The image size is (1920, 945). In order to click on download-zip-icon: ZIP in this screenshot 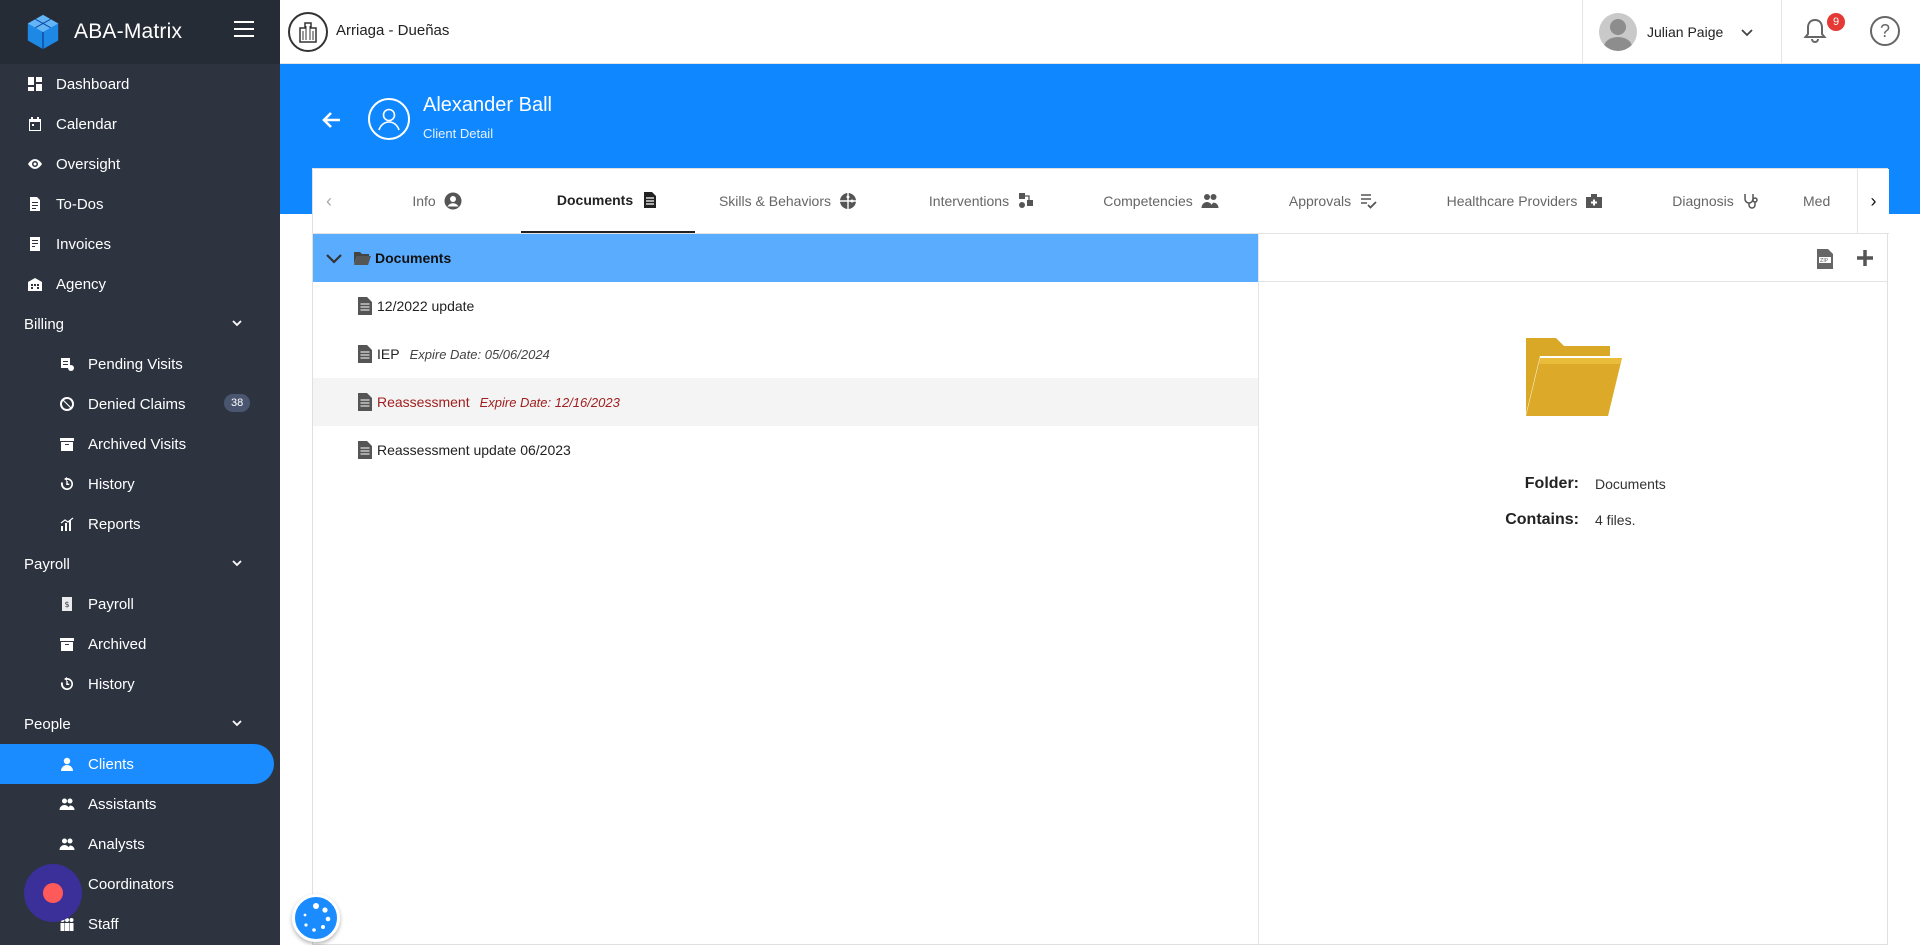, I will do `click(1825, 259)`.